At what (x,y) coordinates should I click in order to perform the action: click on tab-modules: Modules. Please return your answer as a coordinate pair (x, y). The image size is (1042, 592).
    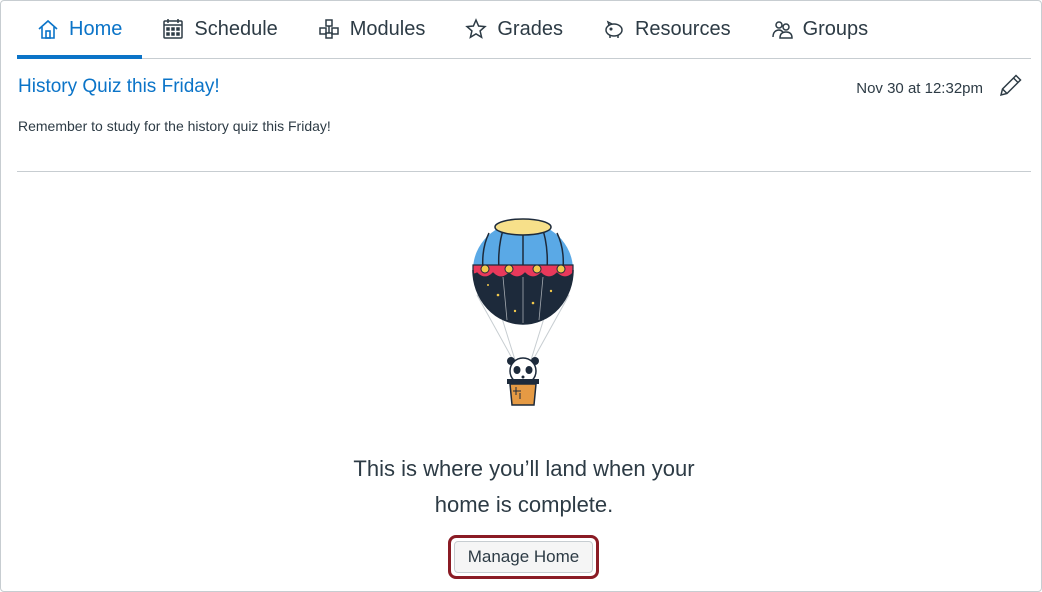
    Looking at the image, I should click on (372, 29).